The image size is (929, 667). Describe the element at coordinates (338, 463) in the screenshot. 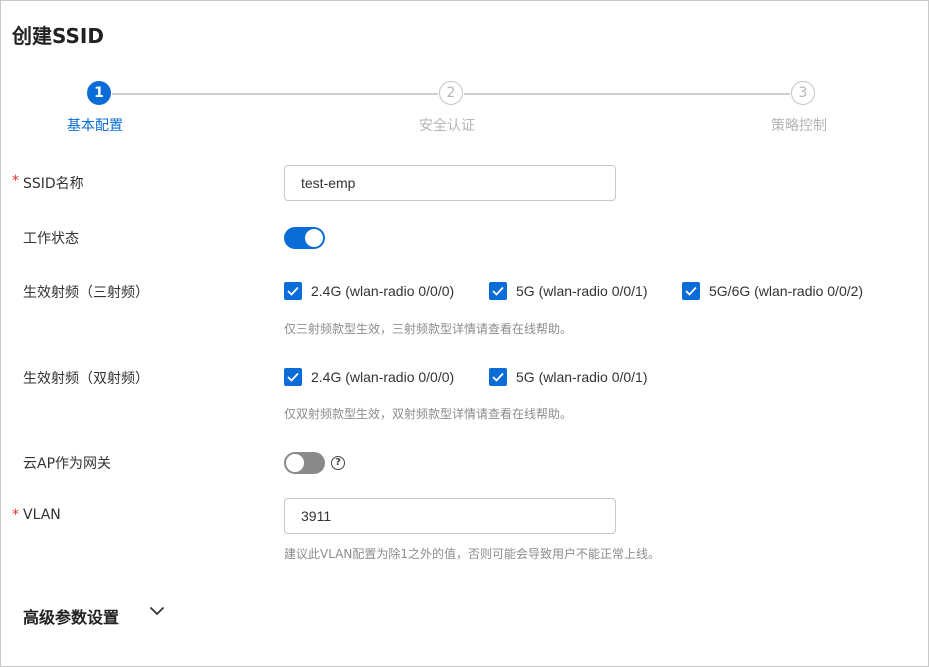

I see `help-icon: ?` at that location.